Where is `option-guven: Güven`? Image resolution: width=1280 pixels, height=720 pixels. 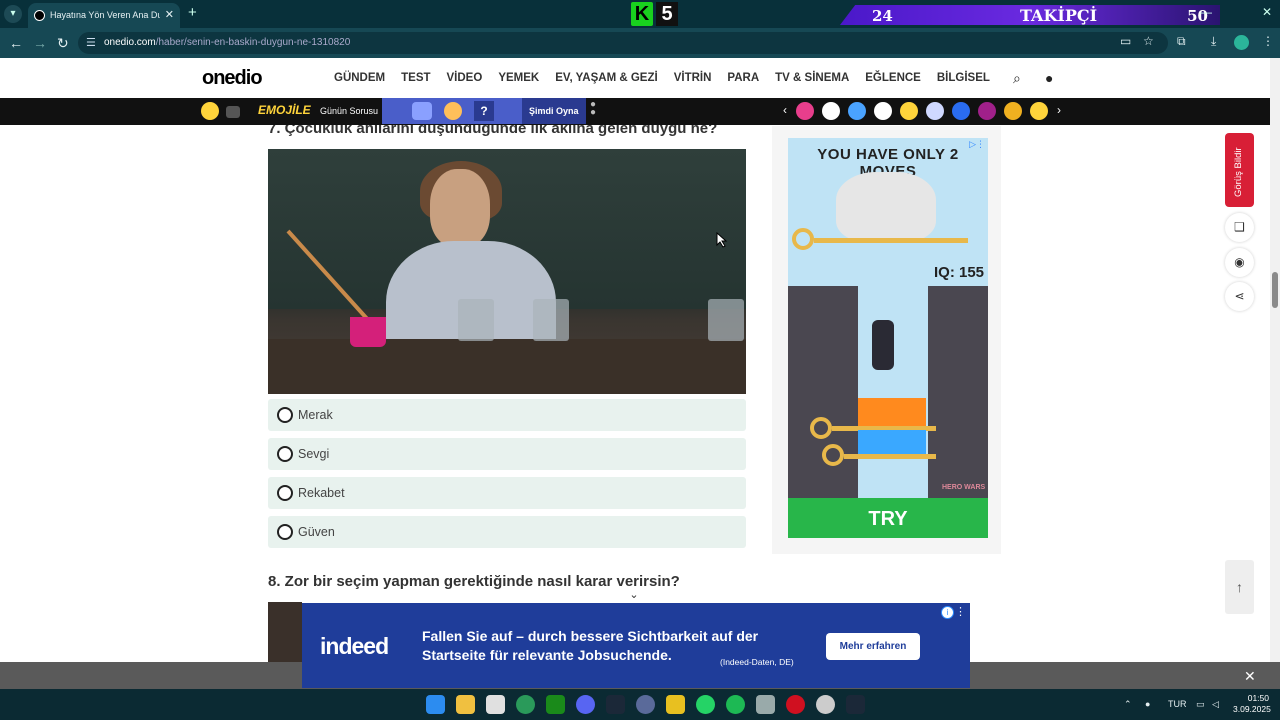 option-guven: Güven is located at coordinates (507, 532).